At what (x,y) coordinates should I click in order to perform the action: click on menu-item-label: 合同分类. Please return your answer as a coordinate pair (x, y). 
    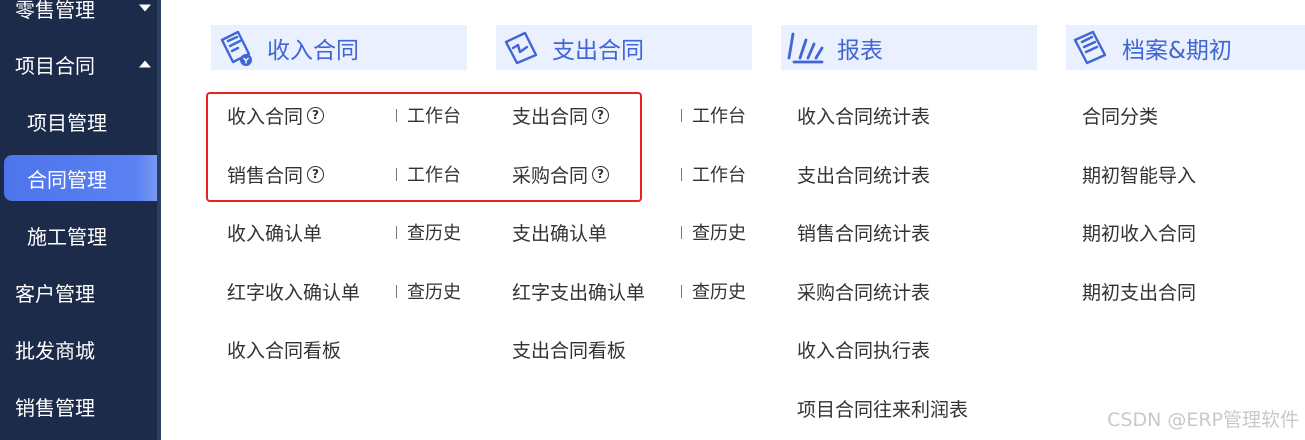
    Looking at the image, I should click on (1120, 116).